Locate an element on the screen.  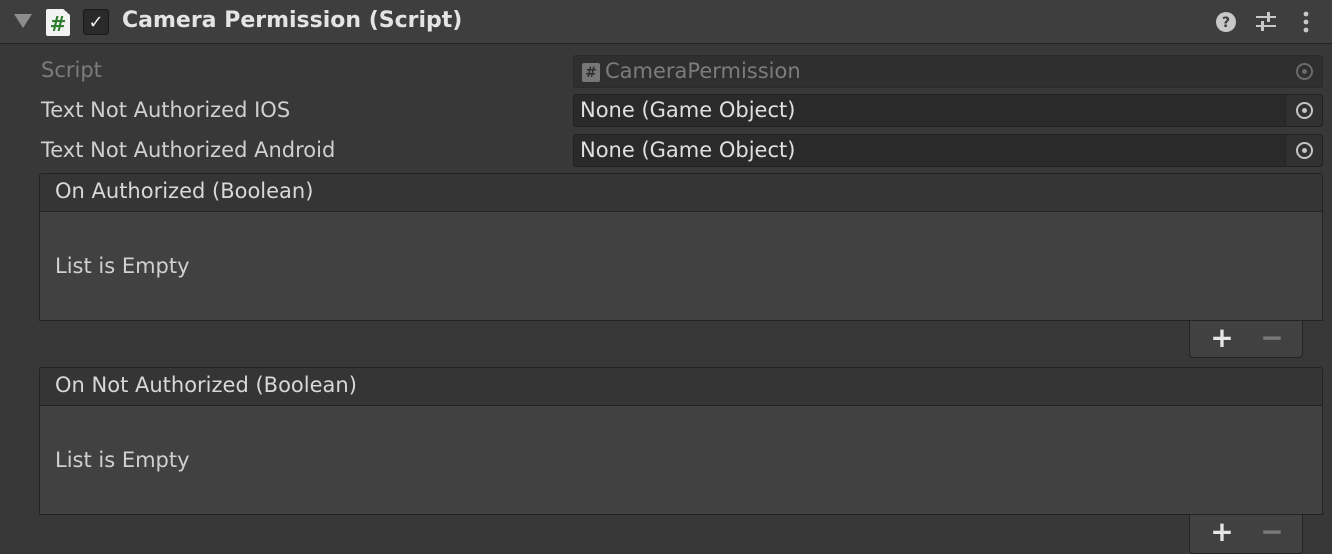
foldout-arrow-icon is located at coordinates (23, 21).